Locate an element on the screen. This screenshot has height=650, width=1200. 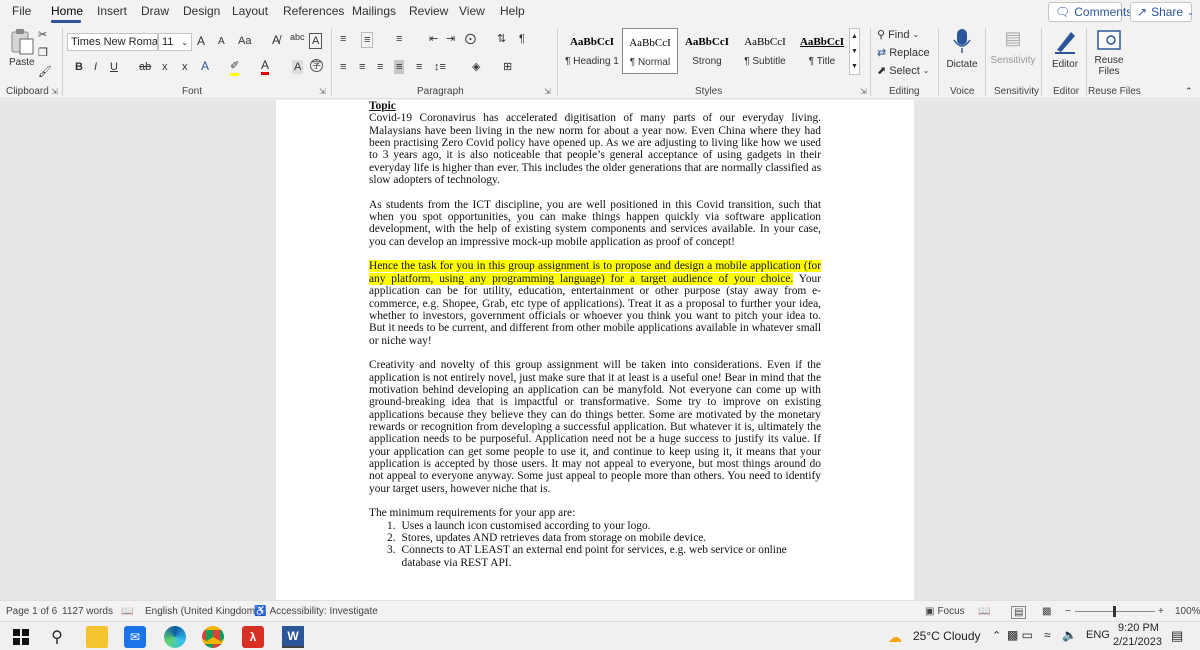
sensitivity-button: ▤ Sensitivity is located at coordinates (1013, 47).